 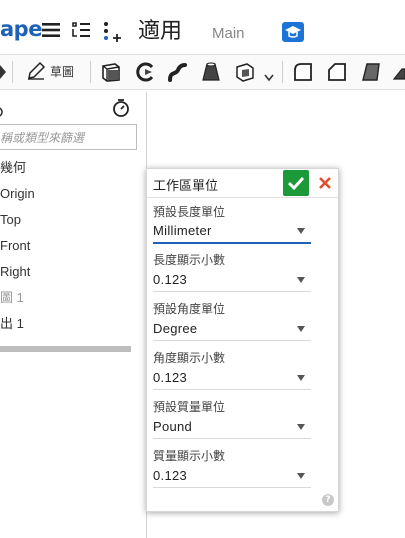 I want to click on checkmark-icon, so click(x=296, y=183).